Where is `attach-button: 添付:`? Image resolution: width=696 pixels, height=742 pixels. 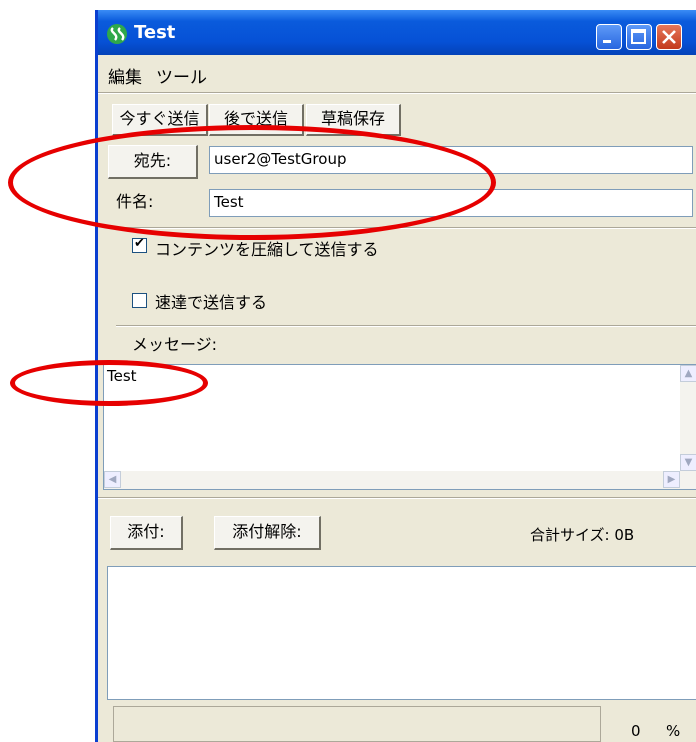
attach-button: 添付: is located at coordinates (146, 533).